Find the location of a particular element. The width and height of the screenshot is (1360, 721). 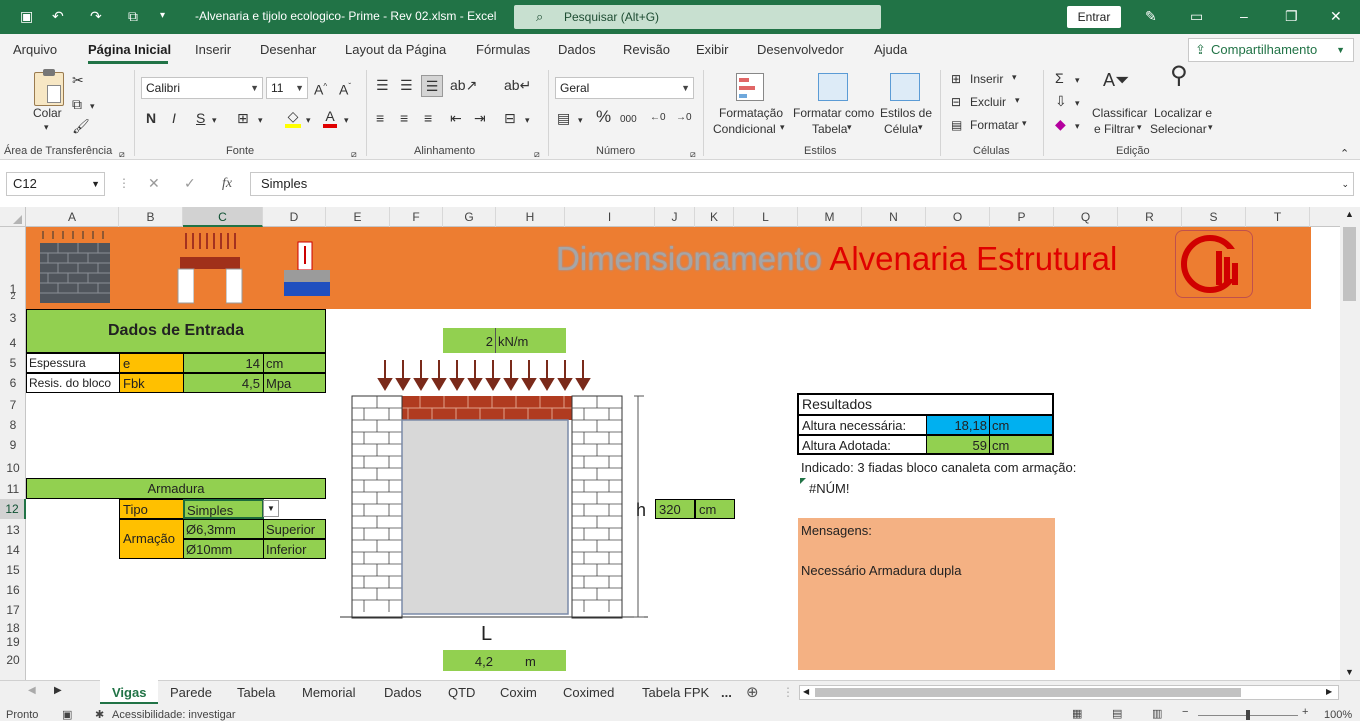

cell-styles-label-2: Célula is located at coordinates (901, 129).